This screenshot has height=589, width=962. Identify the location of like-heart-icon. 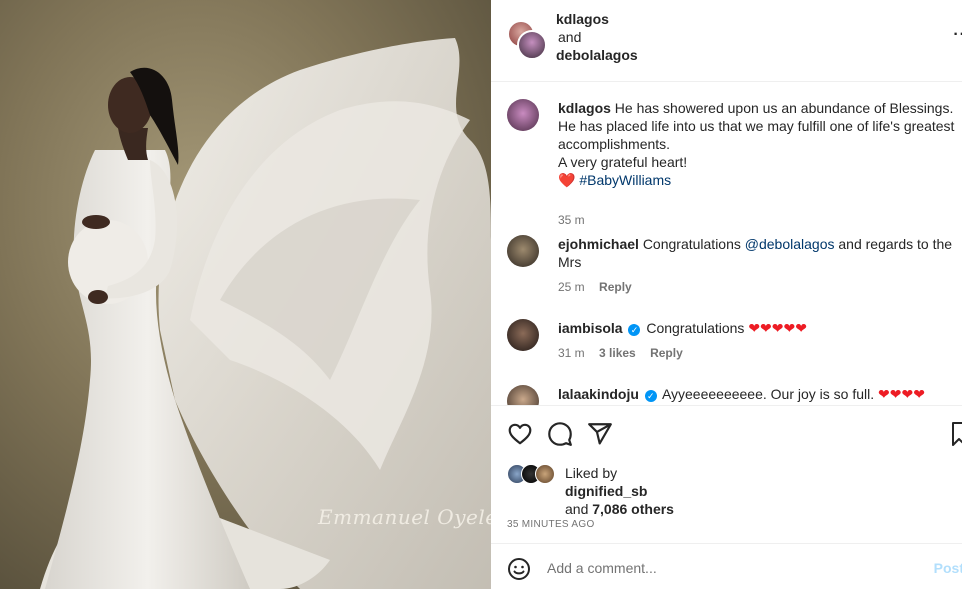
(520, 434).